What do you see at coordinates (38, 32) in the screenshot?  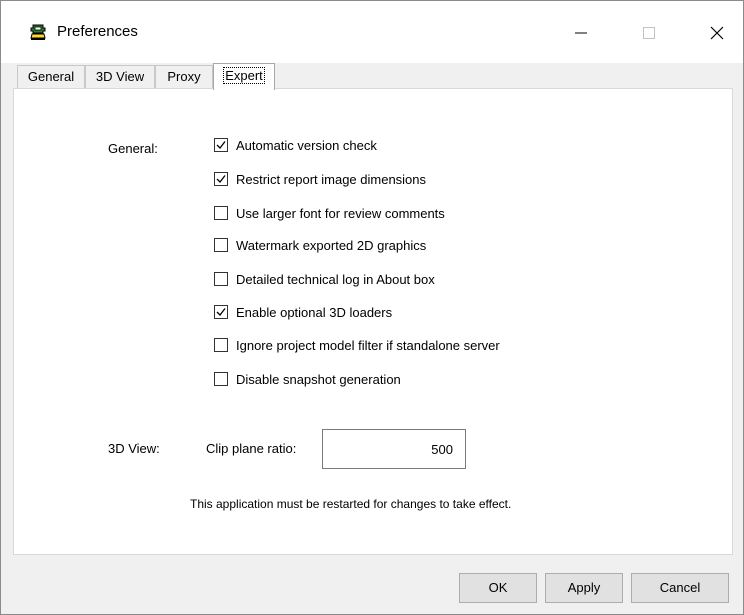 I see `app-logo-icon` at bounding box center [38, 32].